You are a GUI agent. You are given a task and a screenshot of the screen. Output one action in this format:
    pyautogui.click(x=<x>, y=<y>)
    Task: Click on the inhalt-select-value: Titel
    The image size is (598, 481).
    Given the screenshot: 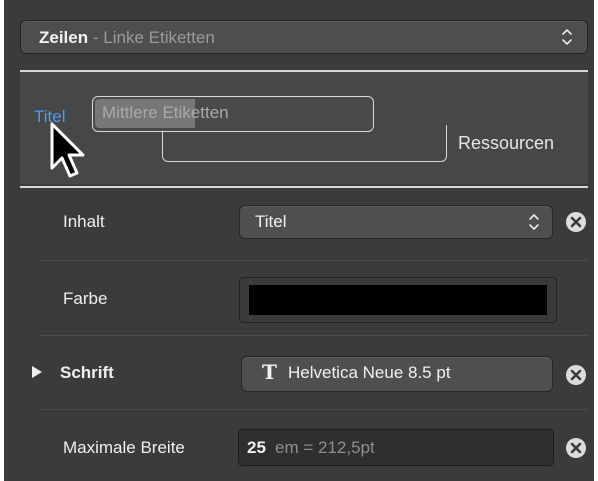 What is the action you would take?
    pyautogui.click(x=271, y=221)
    